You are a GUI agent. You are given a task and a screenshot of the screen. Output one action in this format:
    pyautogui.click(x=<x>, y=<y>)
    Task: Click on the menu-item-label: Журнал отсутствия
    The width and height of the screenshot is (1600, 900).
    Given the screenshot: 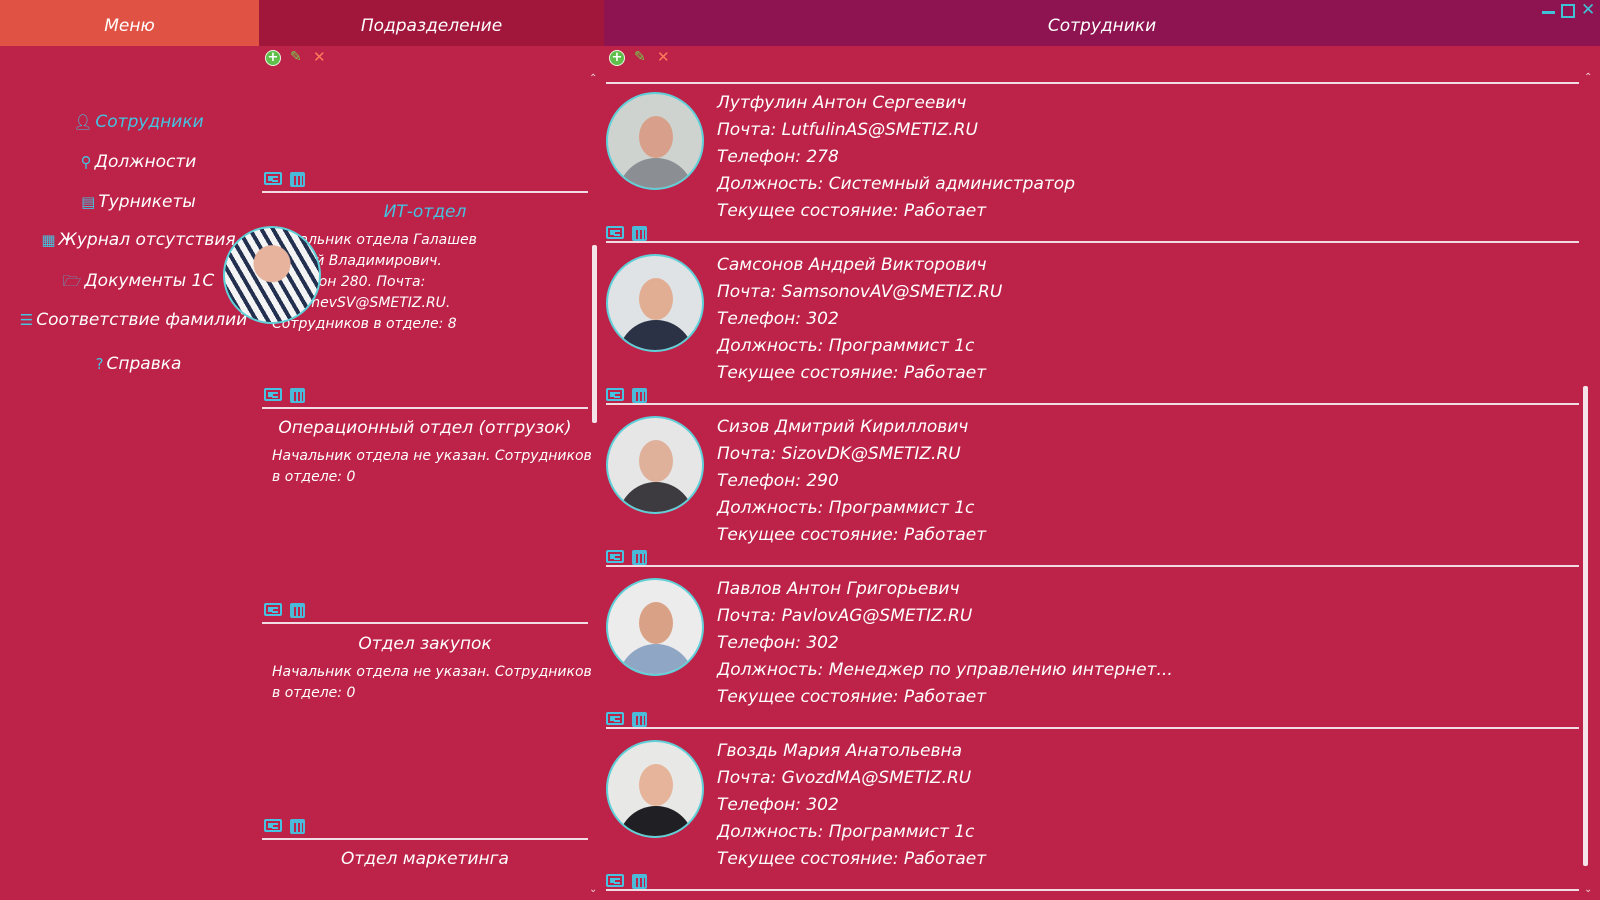 What is the action you would take?
    pyautogui.click(x=147, y=240)
    